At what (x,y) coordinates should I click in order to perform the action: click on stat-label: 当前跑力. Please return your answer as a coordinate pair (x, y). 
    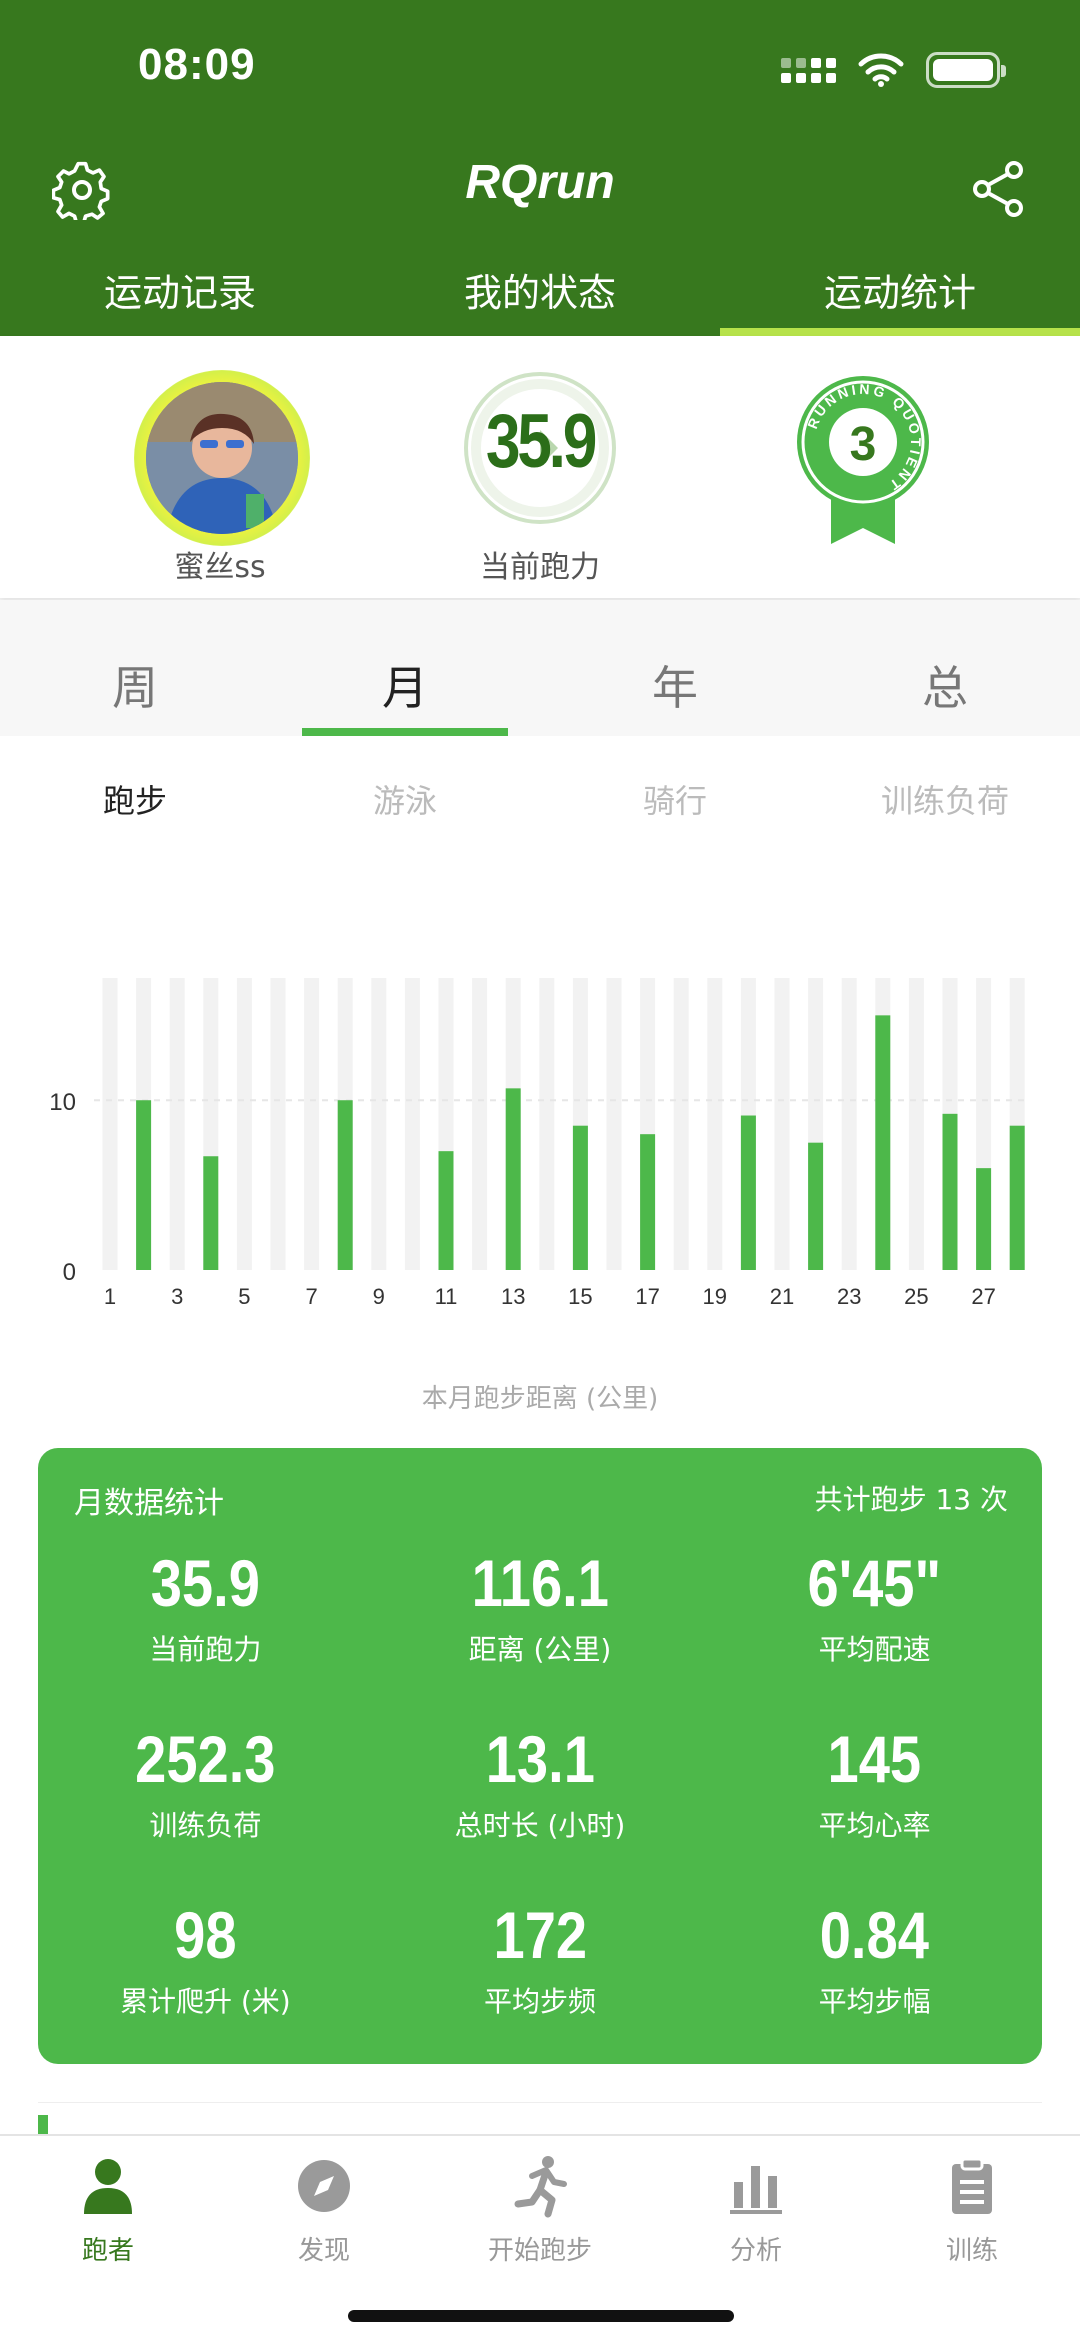
    Looking at the image, I should click on (205, 1649).